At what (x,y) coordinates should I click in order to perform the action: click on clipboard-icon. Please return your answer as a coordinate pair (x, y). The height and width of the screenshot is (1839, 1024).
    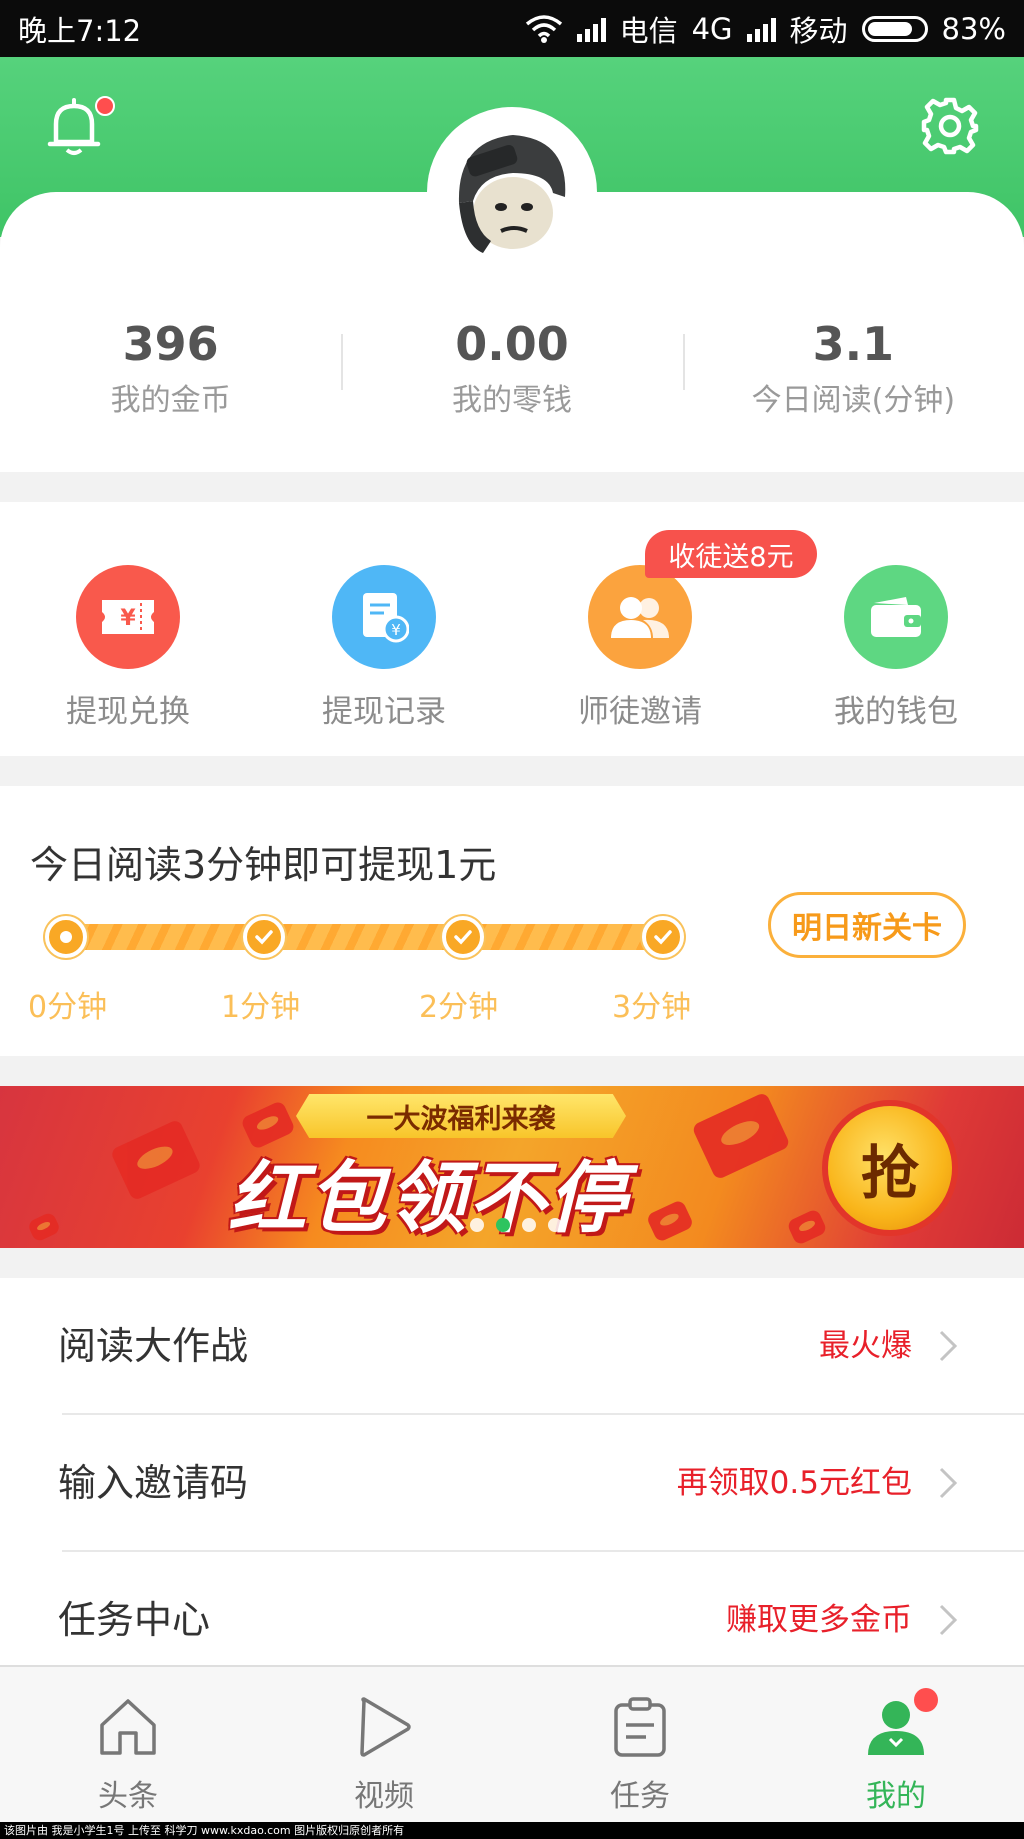
    Looking at the image, I should click on (640, 1727).